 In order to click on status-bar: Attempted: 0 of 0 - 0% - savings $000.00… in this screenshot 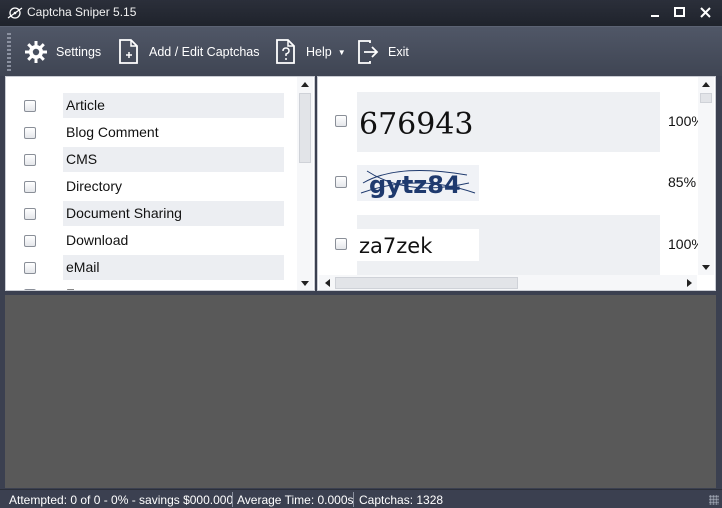, I will do `click(361, 498)`.